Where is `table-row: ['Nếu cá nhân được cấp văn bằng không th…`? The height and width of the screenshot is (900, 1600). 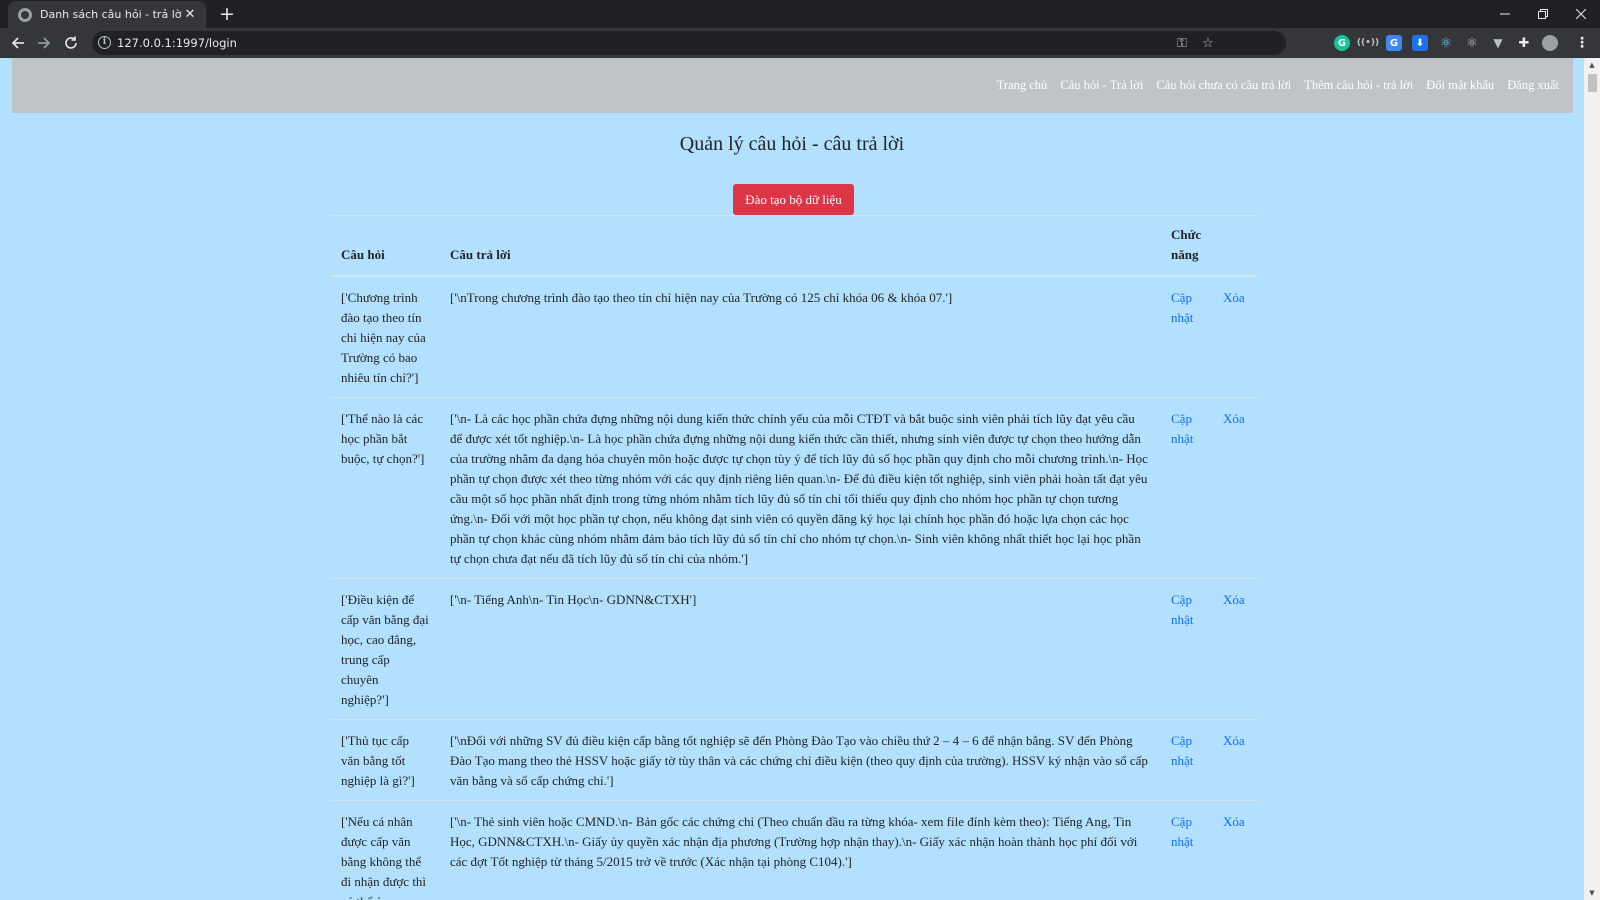 table-row: ['Nếu cá nhân được cấp văn bằng không th… is located at coordinates (793, 850).